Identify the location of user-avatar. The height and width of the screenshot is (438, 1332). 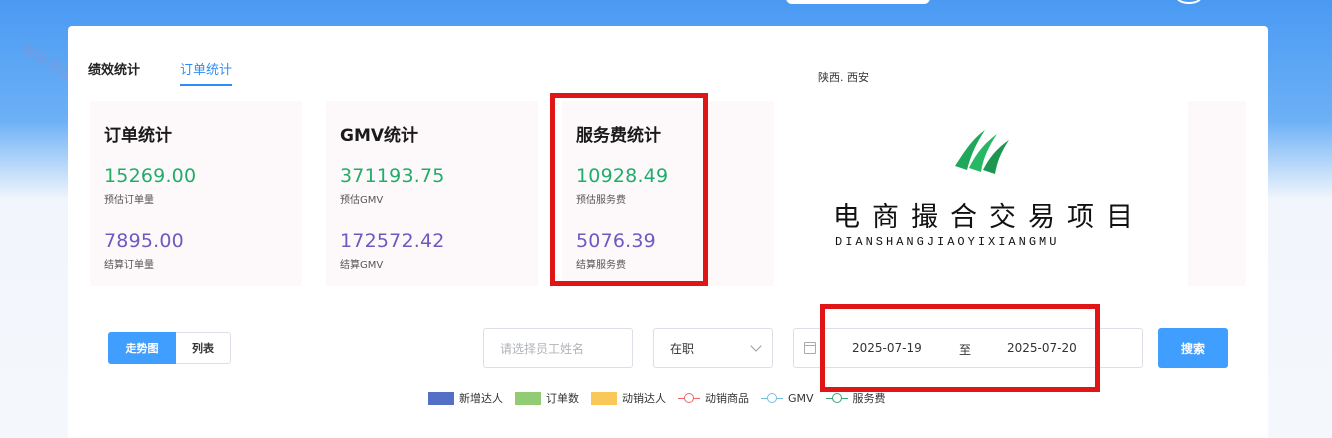
(1189, 2).